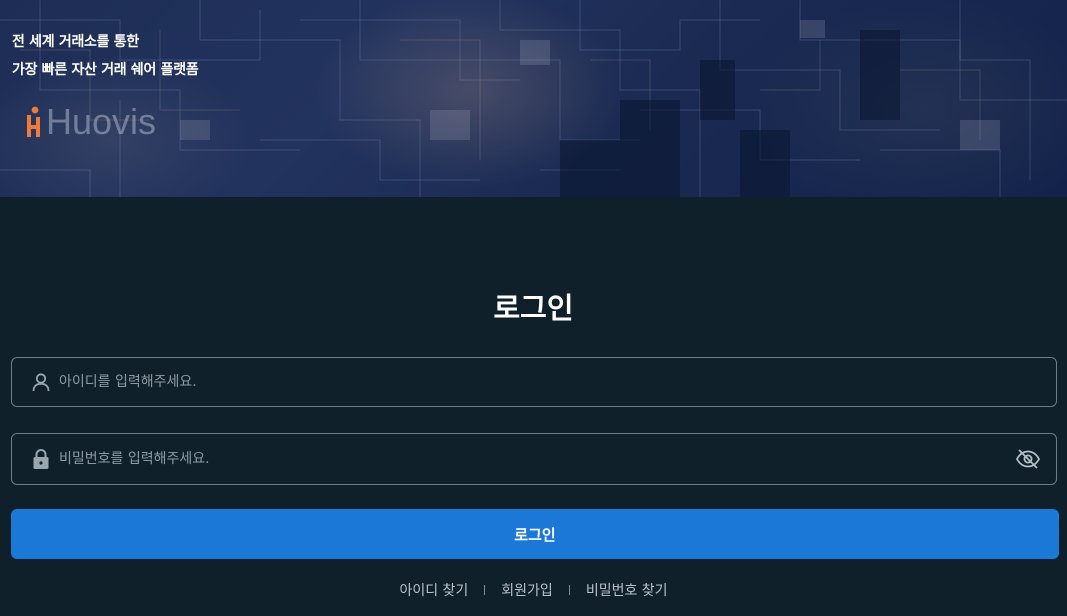 The height and width of the screenshot is (616, 1067). I want to click on banner-tagline: 전 세계 거래소를 통한 가장 빠른 자산 거래 쉐어 플랫폼, so click(105, 56).